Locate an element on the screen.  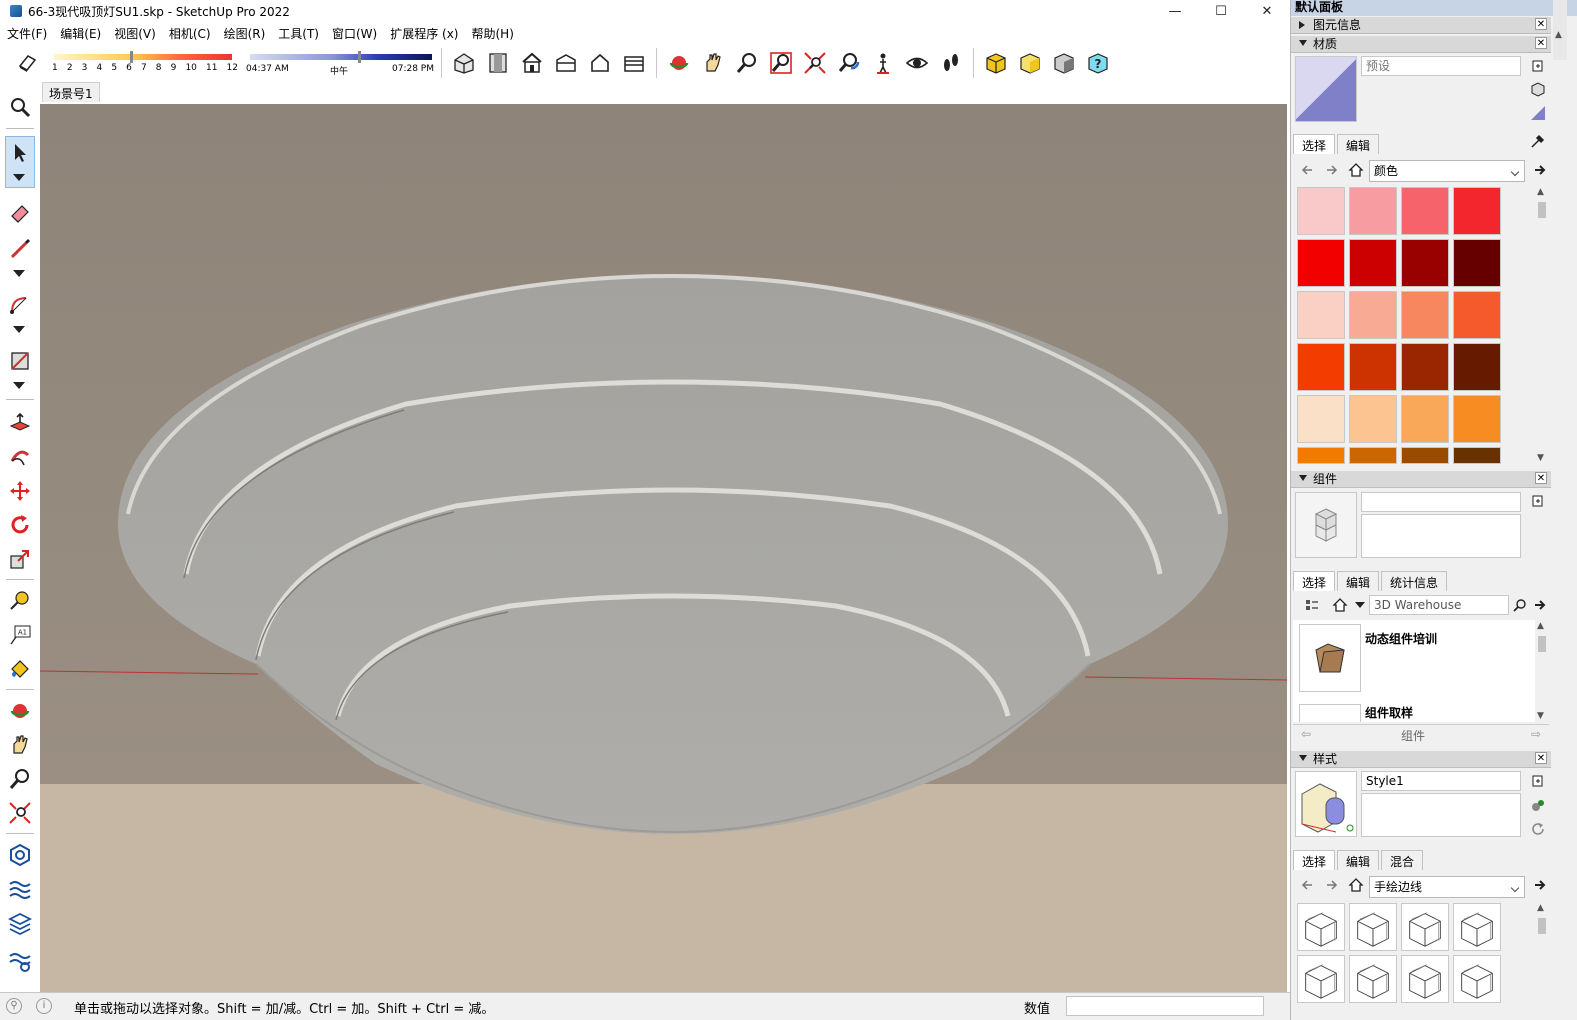
style-description-field is located at coordinates (1441, 815).